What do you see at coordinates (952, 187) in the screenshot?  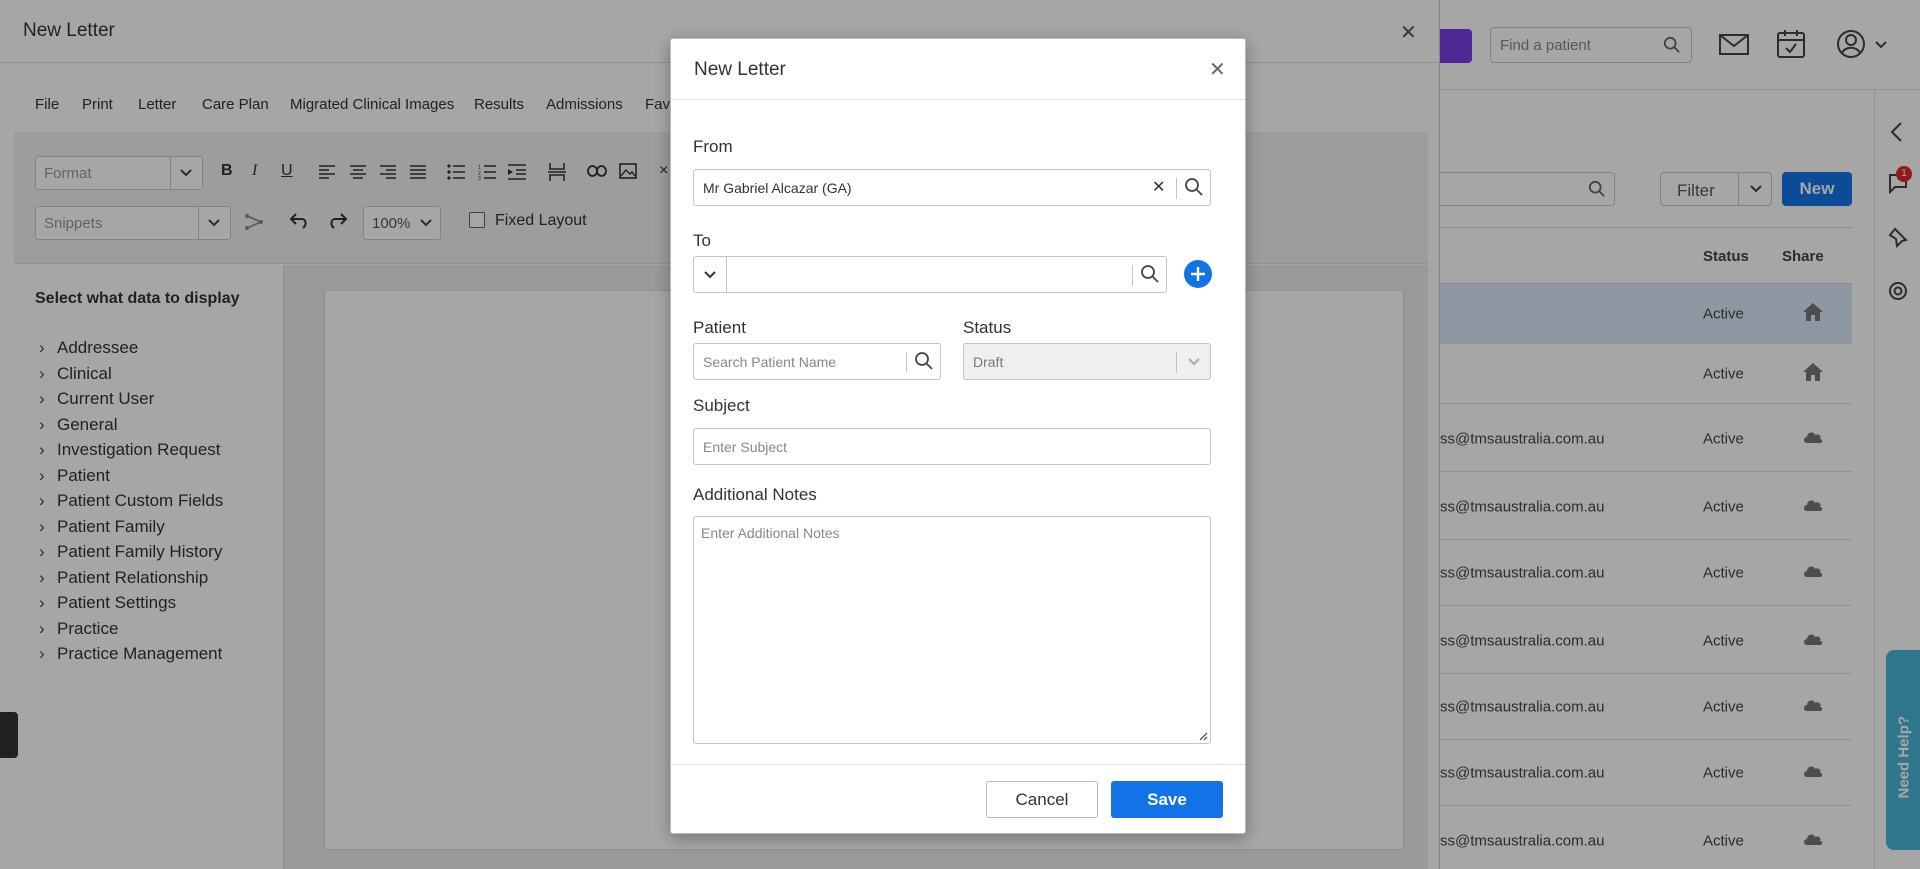 I see `from-field: Mr Gabriel Alcazar (GA) ✕` at bounding box center [952, 187].